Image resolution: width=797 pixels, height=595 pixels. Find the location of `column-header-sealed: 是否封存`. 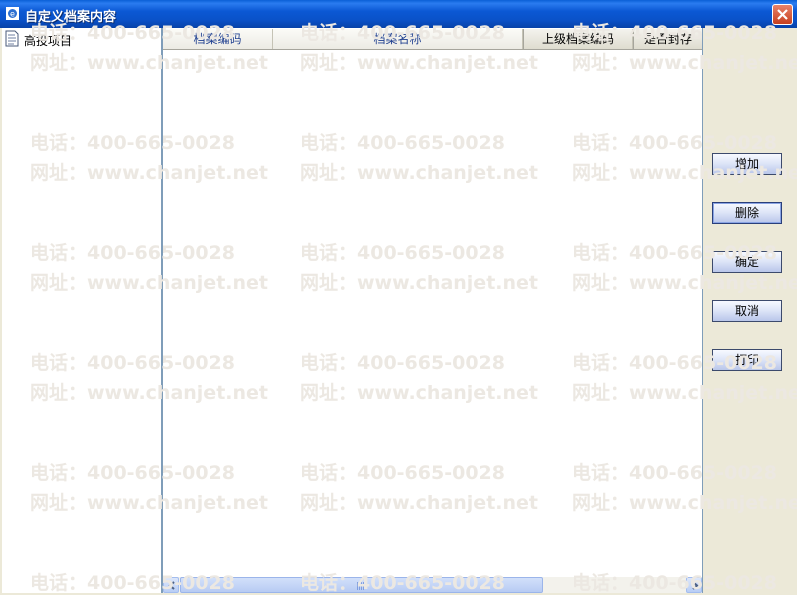

column-header-sealed: 是否封存 is located at coordinates (667, 39).